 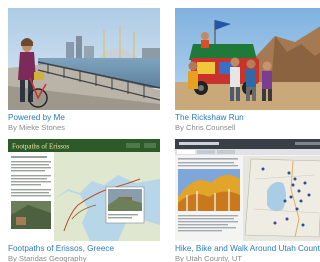 What do you see at coordinates (84, 249) in the screenshot?
I see `card-title-link: Footpaths of Erissos, Greece` at bounding box center [84, 249].